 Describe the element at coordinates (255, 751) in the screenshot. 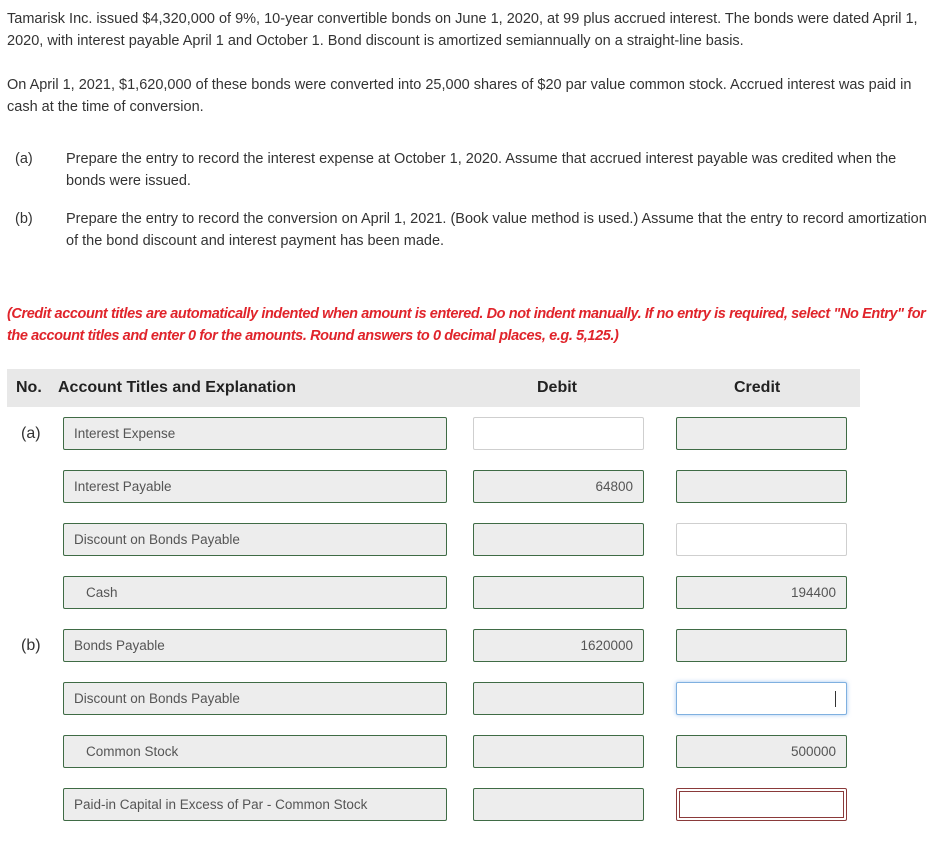

I see `account-title-field: Common Stock` at that location.